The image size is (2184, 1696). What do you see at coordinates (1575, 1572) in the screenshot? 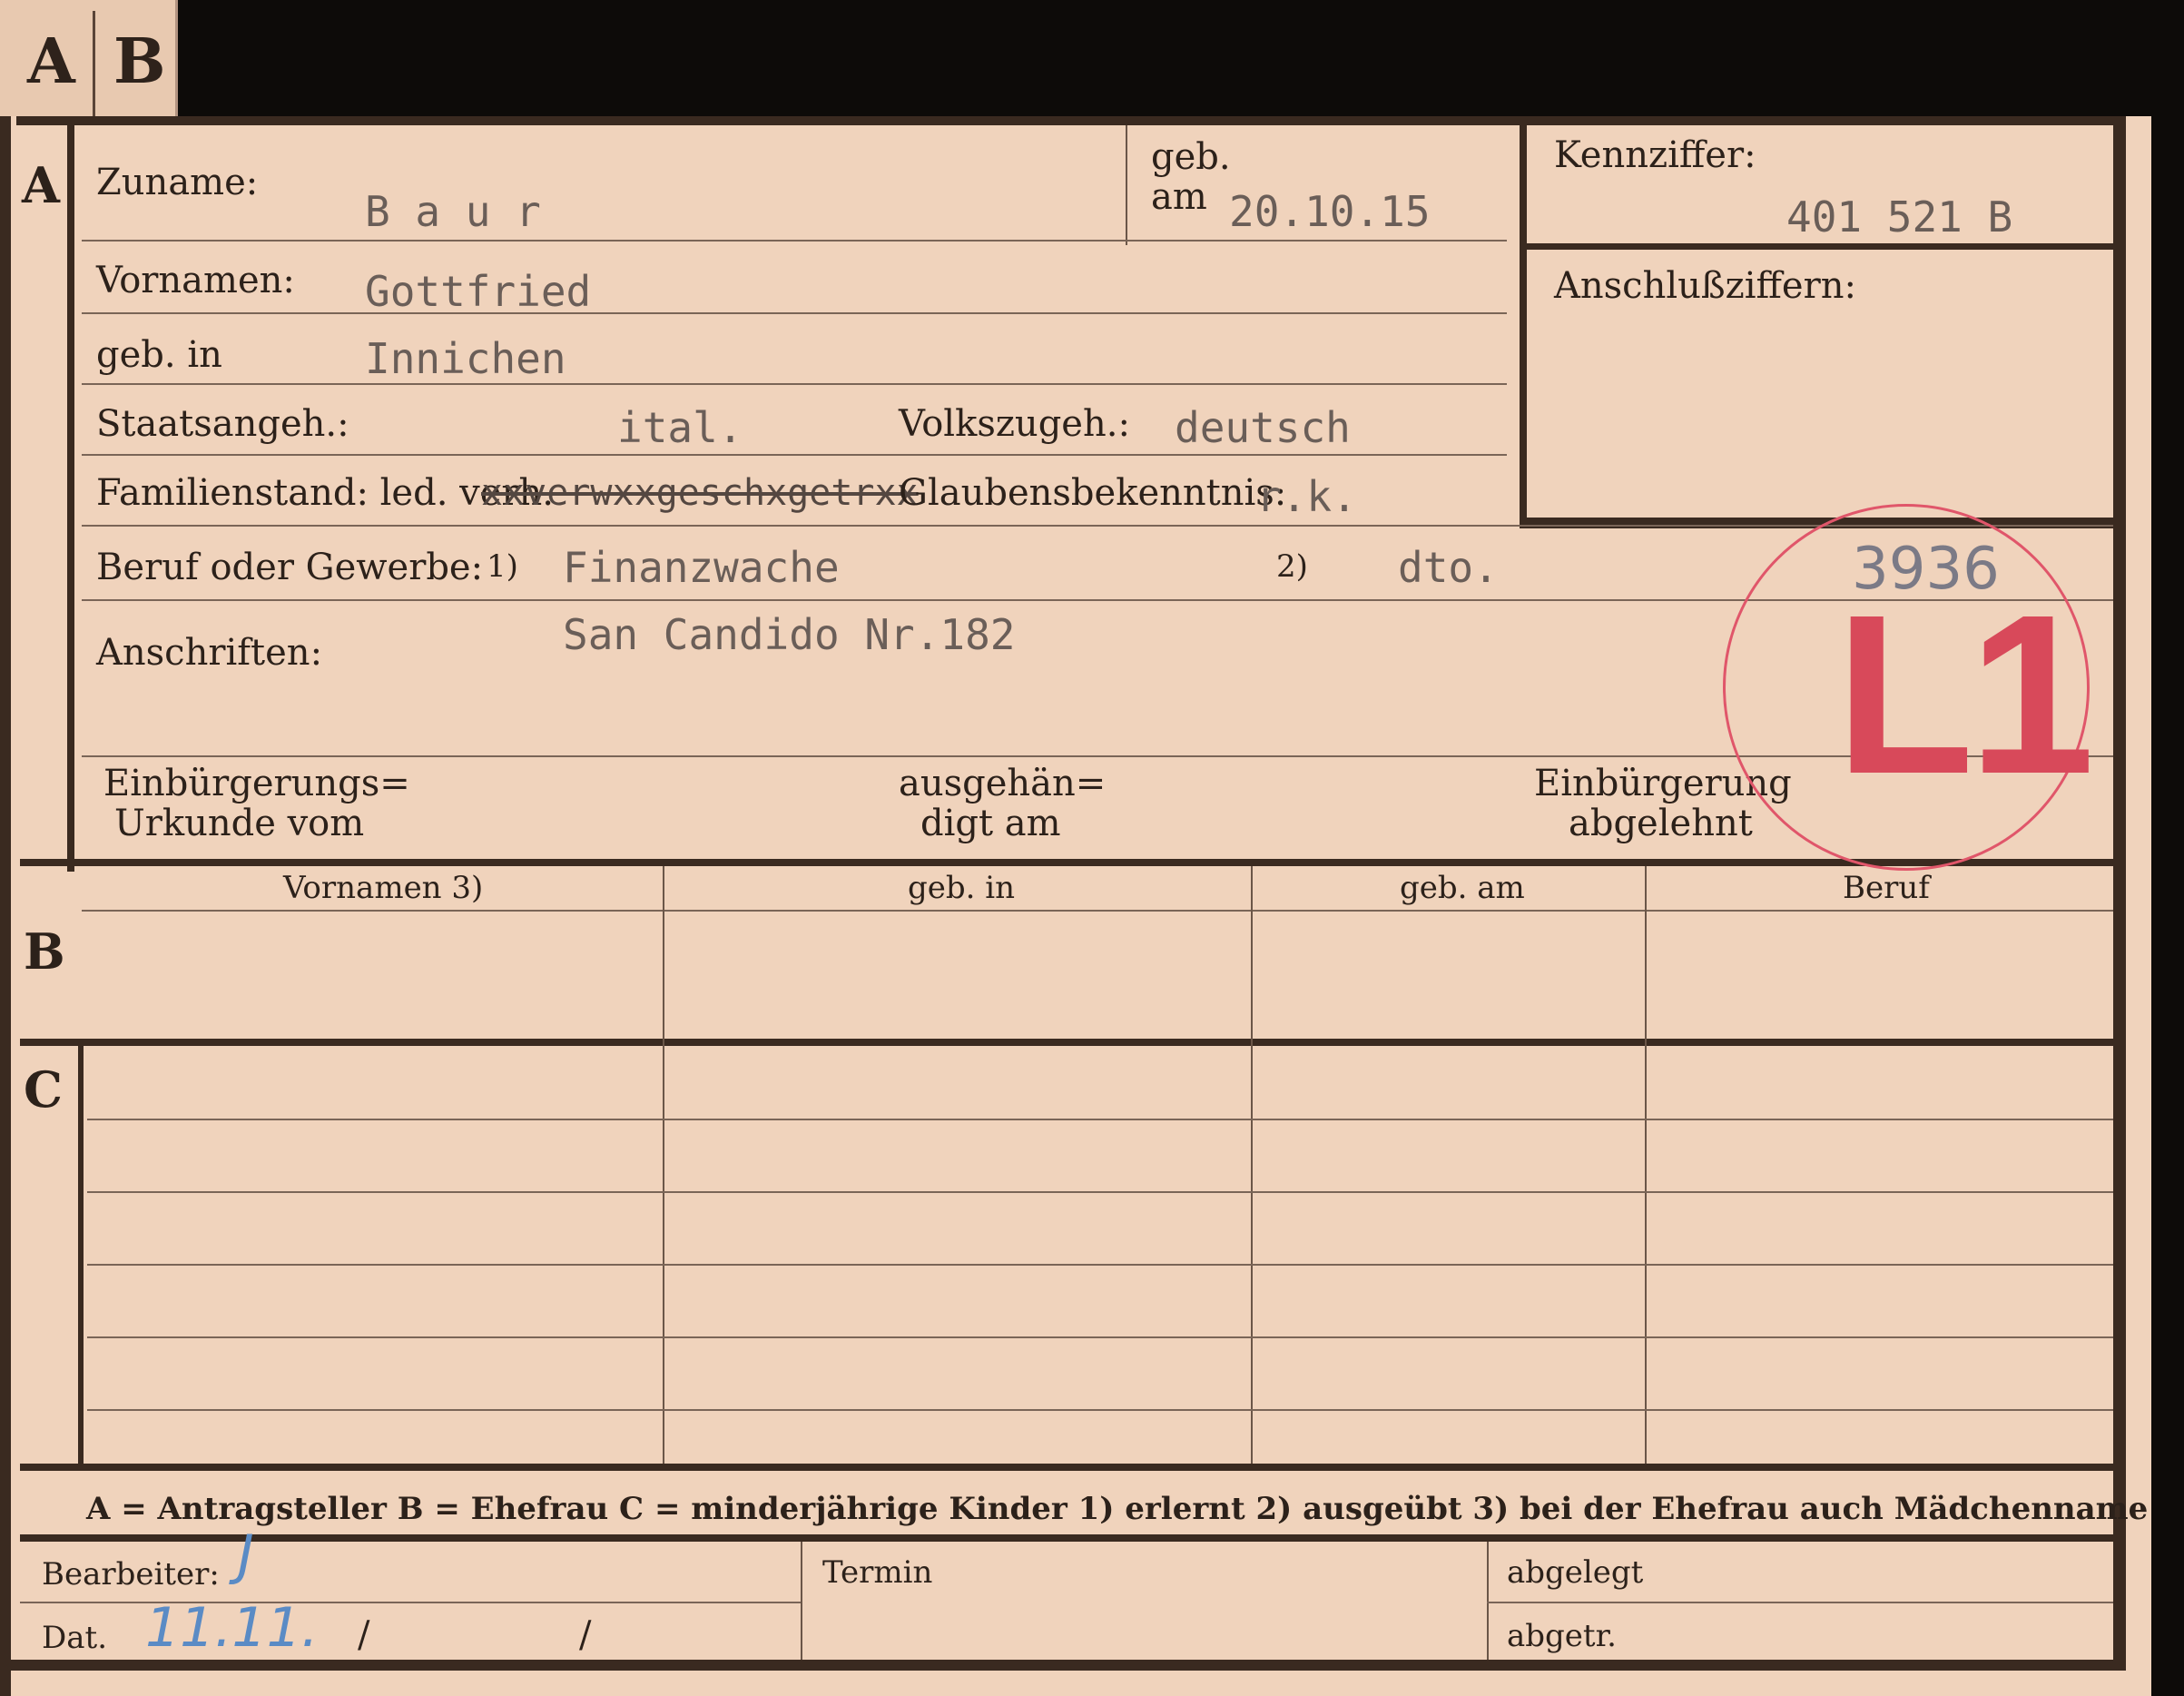
I see `abgelegt-label: abgelegt` at bounding box center [1575, 1572].